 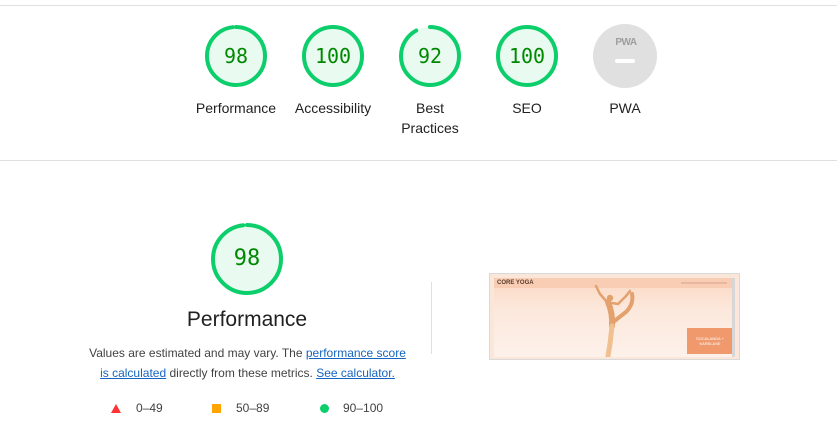 I want to click on gauge-label: Performance, so click(x=236, y=108).